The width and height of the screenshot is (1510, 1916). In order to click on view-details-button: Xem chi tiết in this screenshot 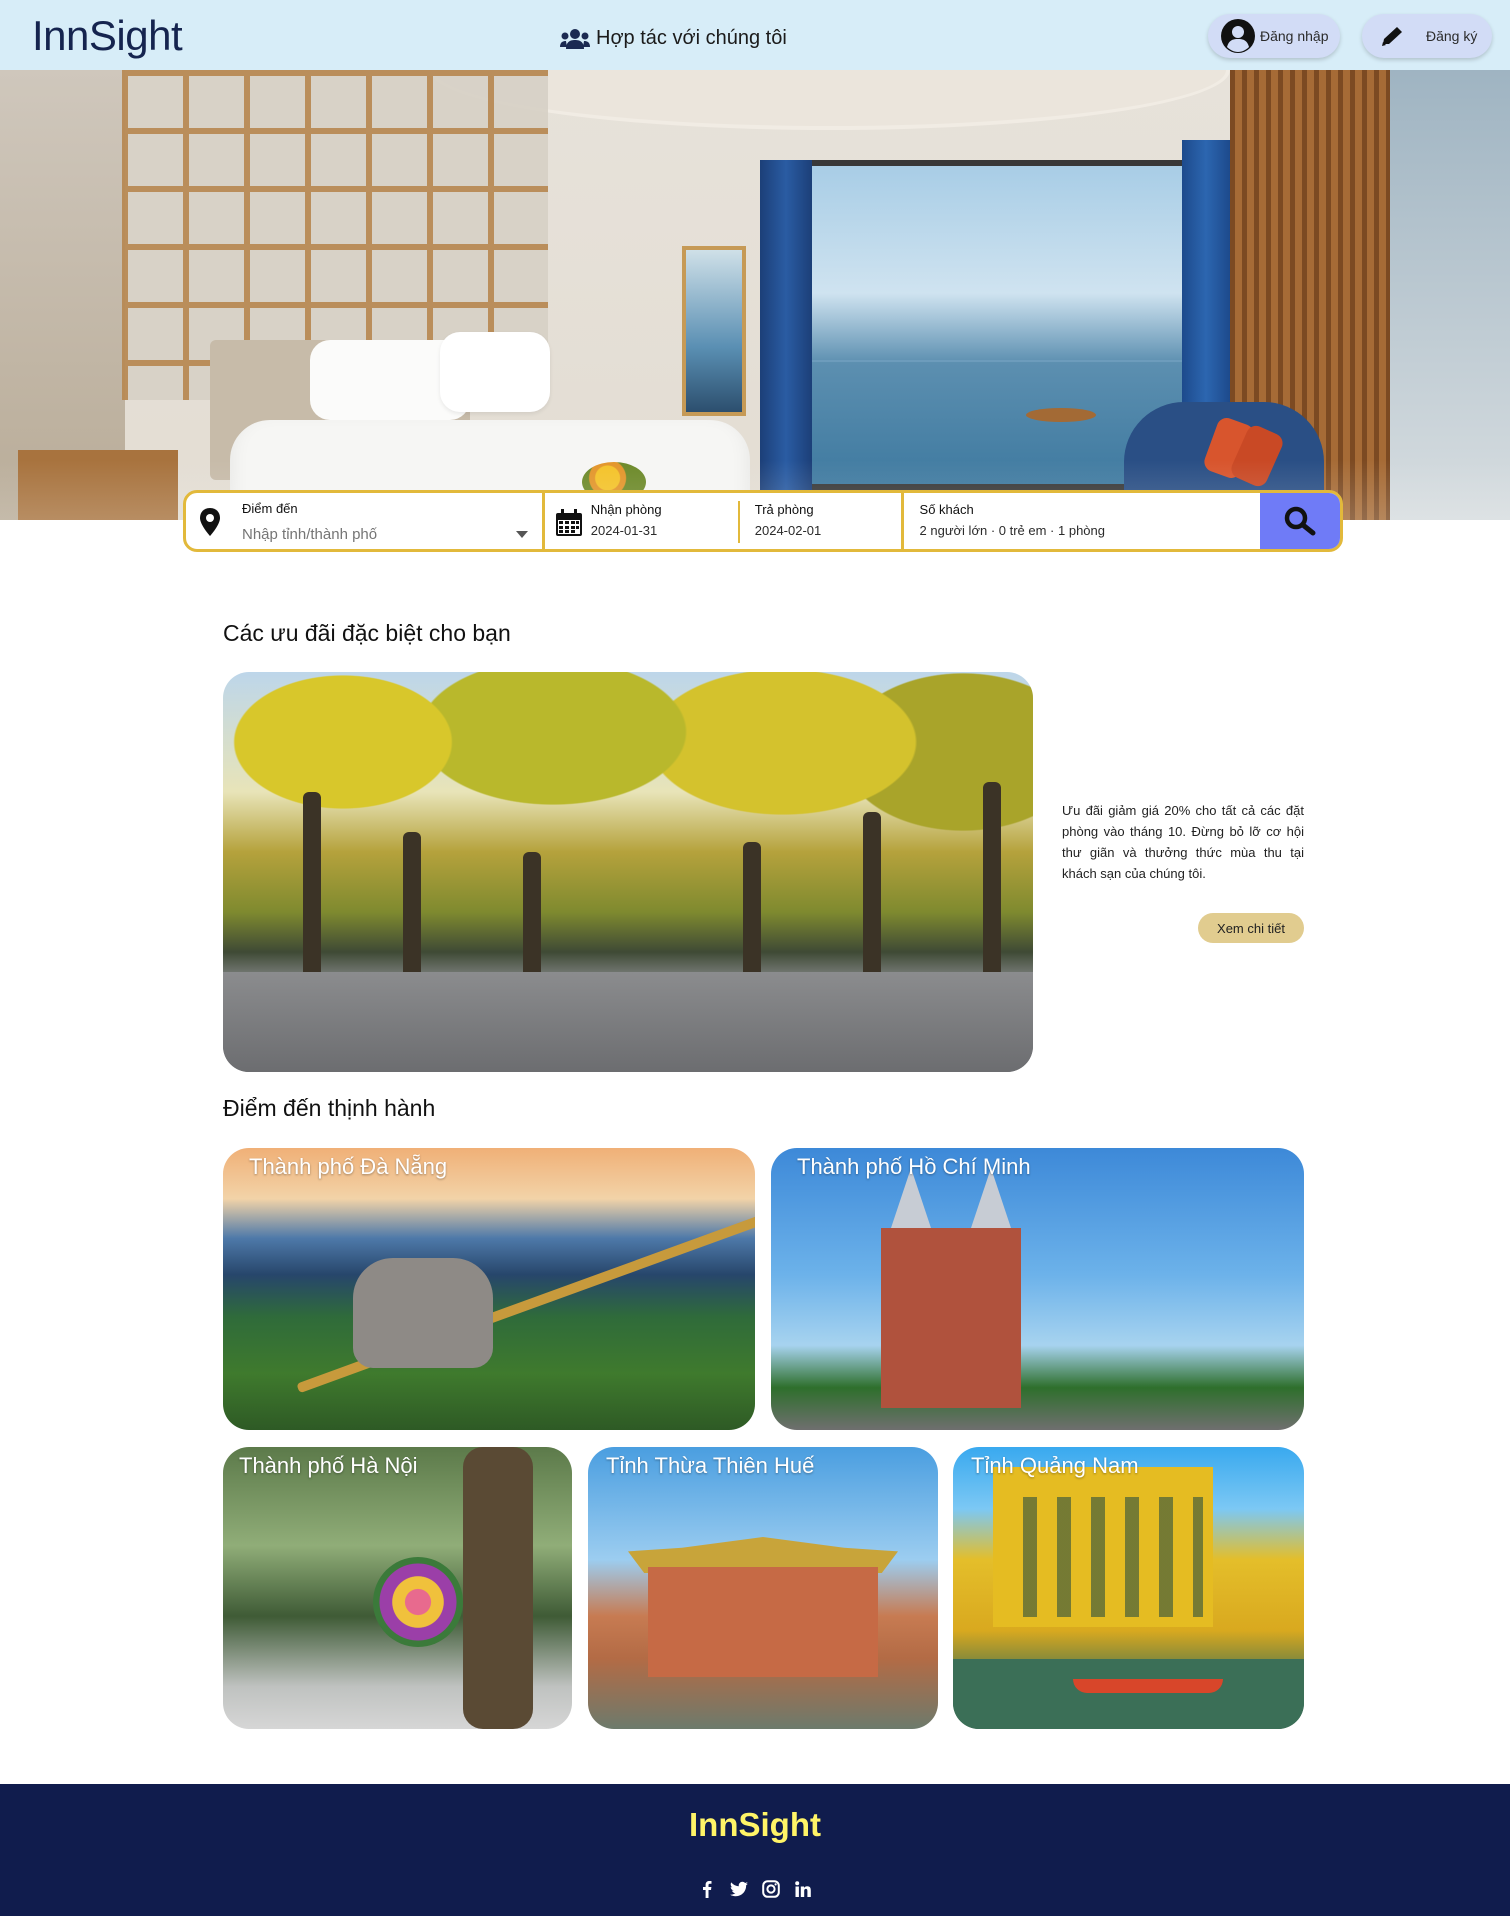, I will do `click(1251, 928)`.